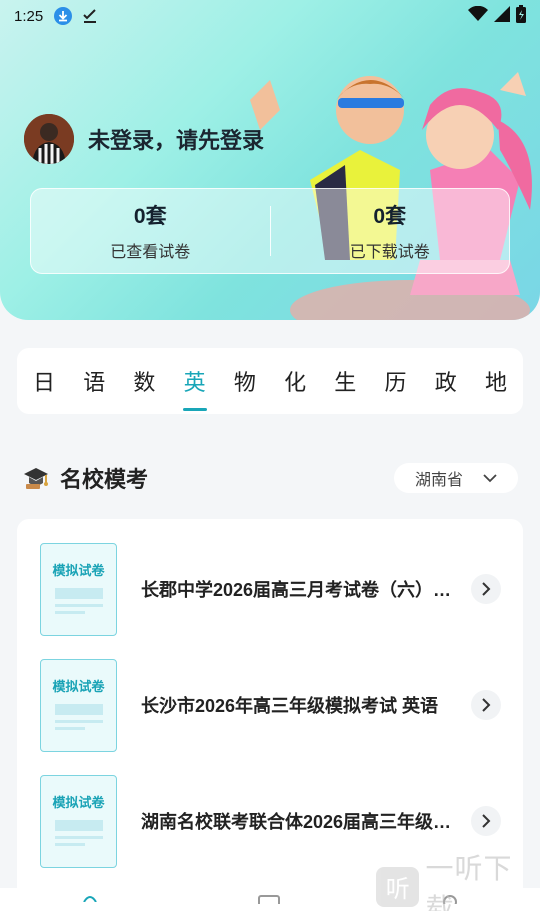  I want to click on download-done-icon, so click(90, 16).